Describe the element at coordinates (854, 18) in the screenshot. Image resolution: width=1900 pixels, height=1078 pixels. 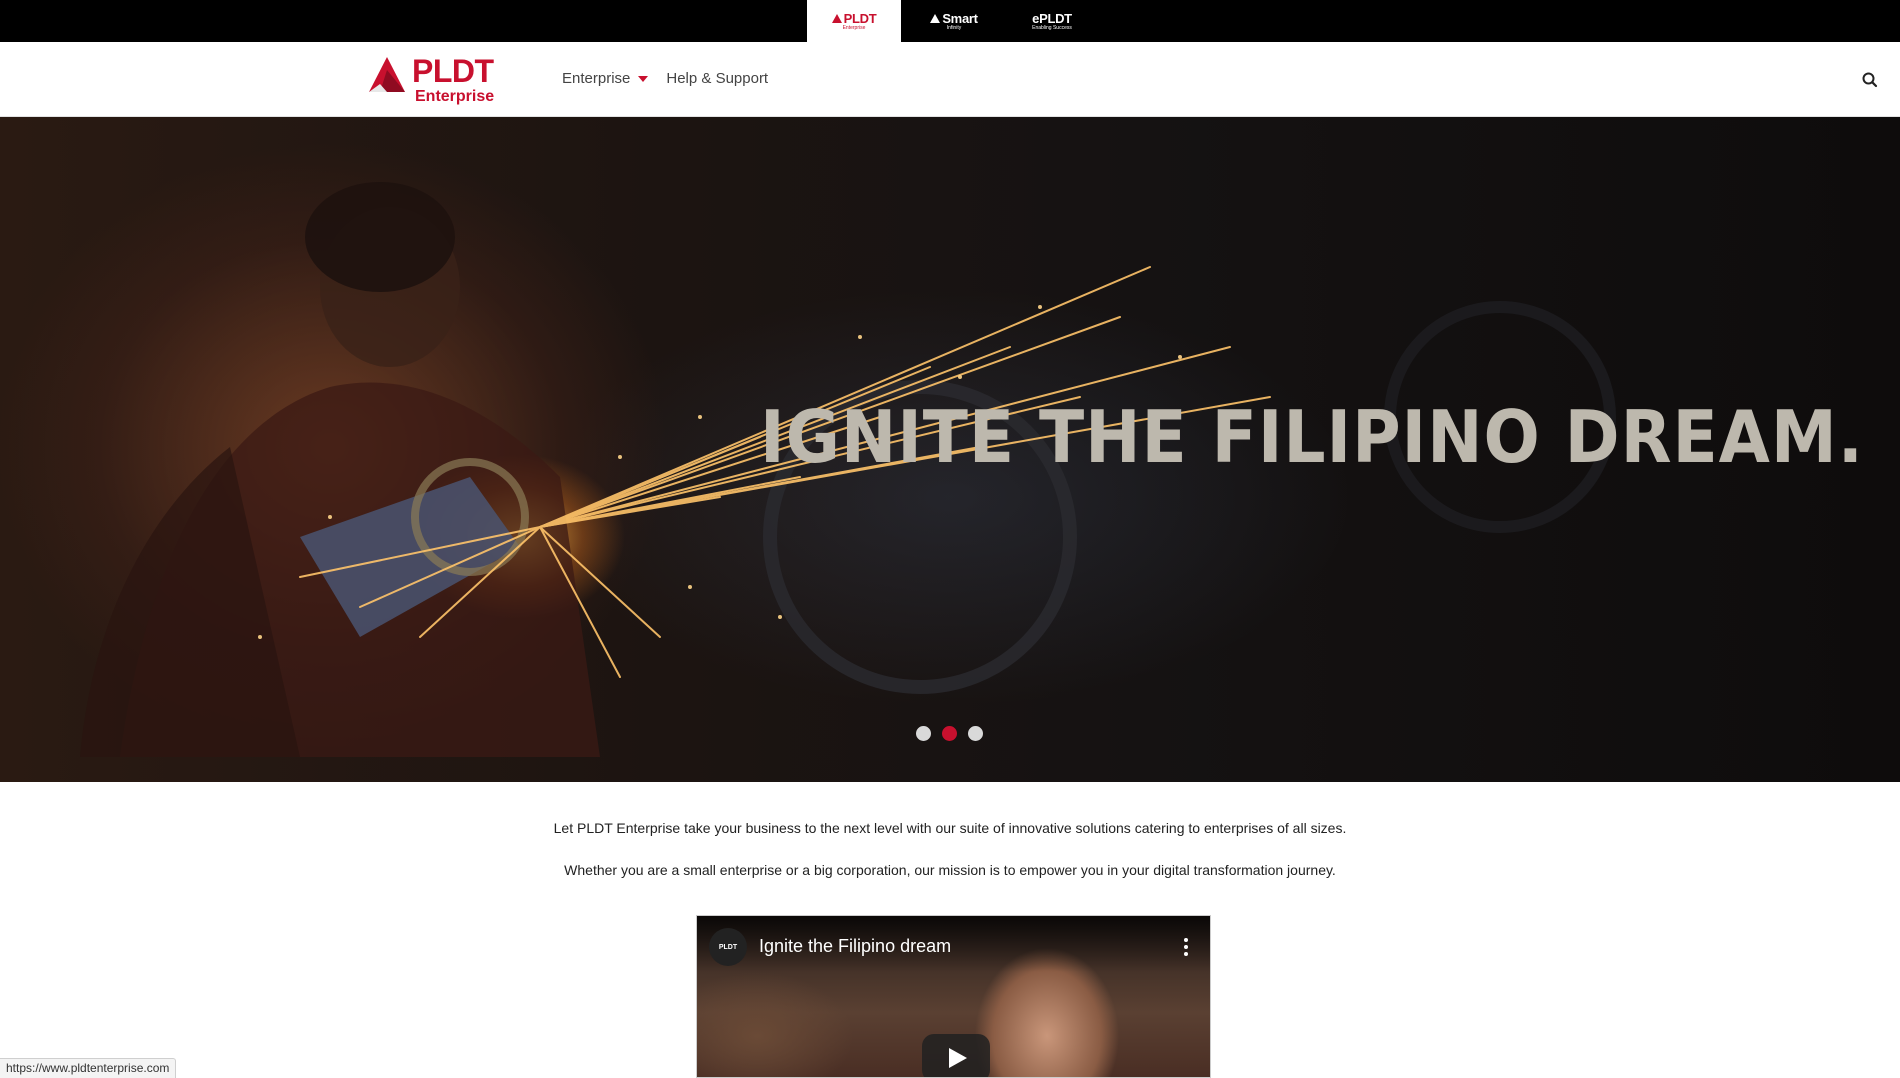
I see `pldt-brand-logo: PLDT` at that location.